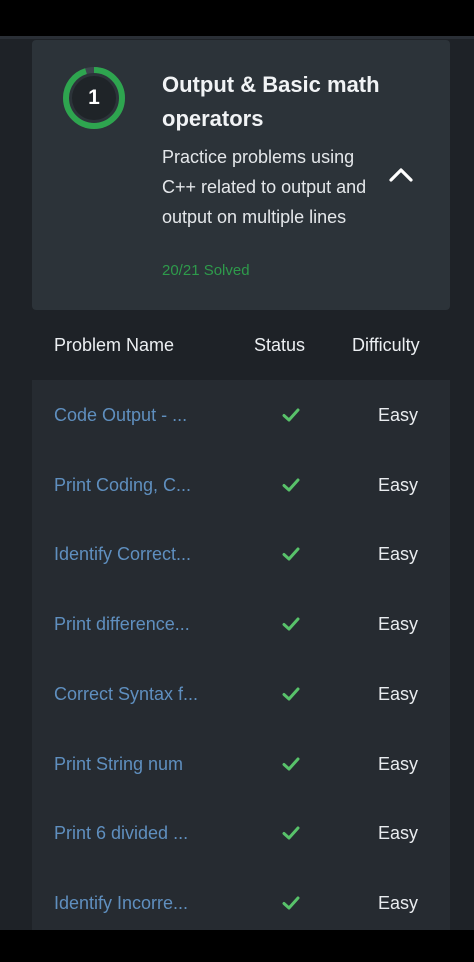 The height and width of the screenshot is (962, 474). Describe the element at coordinates (241, 899) in the screenshot. I see `table-row: Identify Incorre... Easy` at that location.